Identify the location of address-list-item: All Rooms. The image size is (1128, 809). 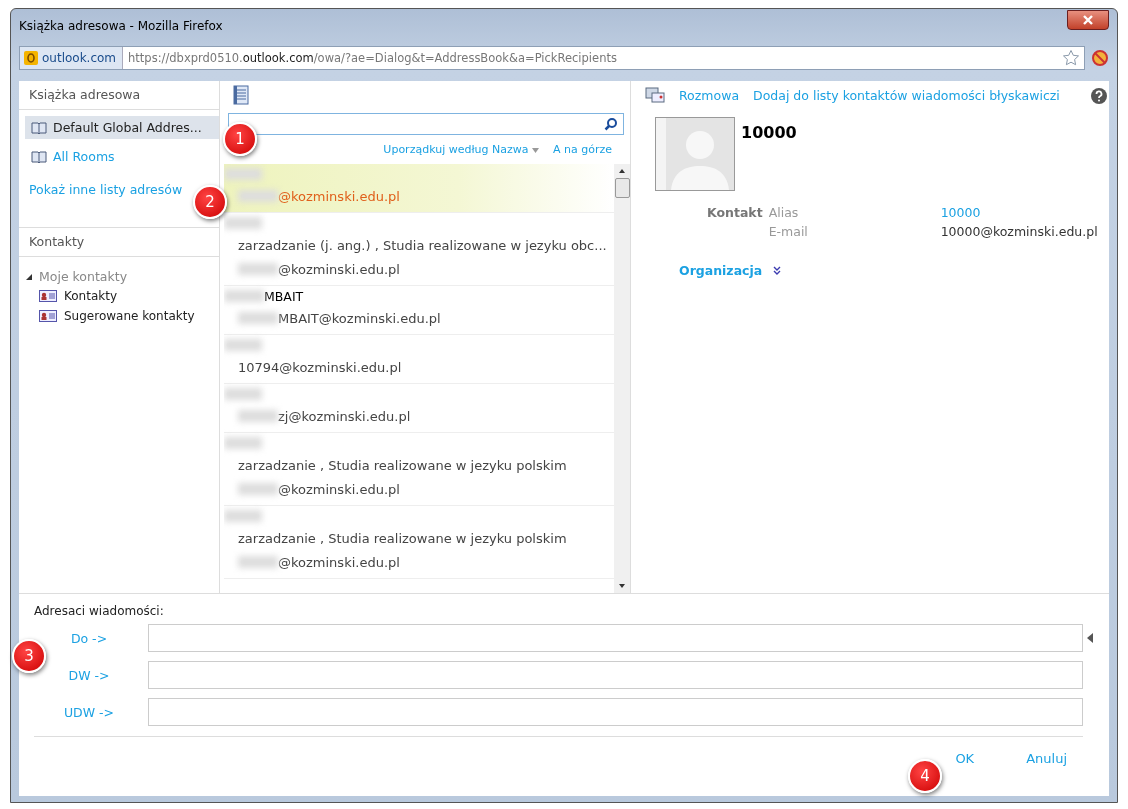
(122, 156).